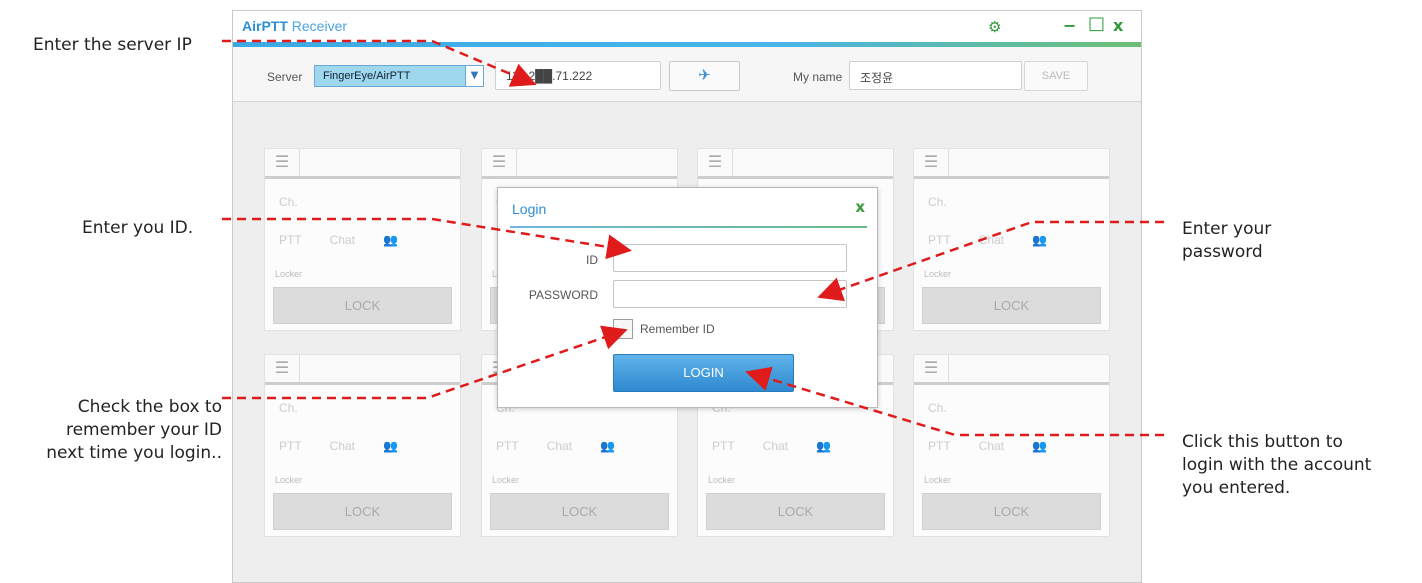 The width and height of the screenshot is (1422, 583). What do you see at coordinates (954, 401) in the screenshot?
I see `arrow-login` at bounding box center [954, 401].